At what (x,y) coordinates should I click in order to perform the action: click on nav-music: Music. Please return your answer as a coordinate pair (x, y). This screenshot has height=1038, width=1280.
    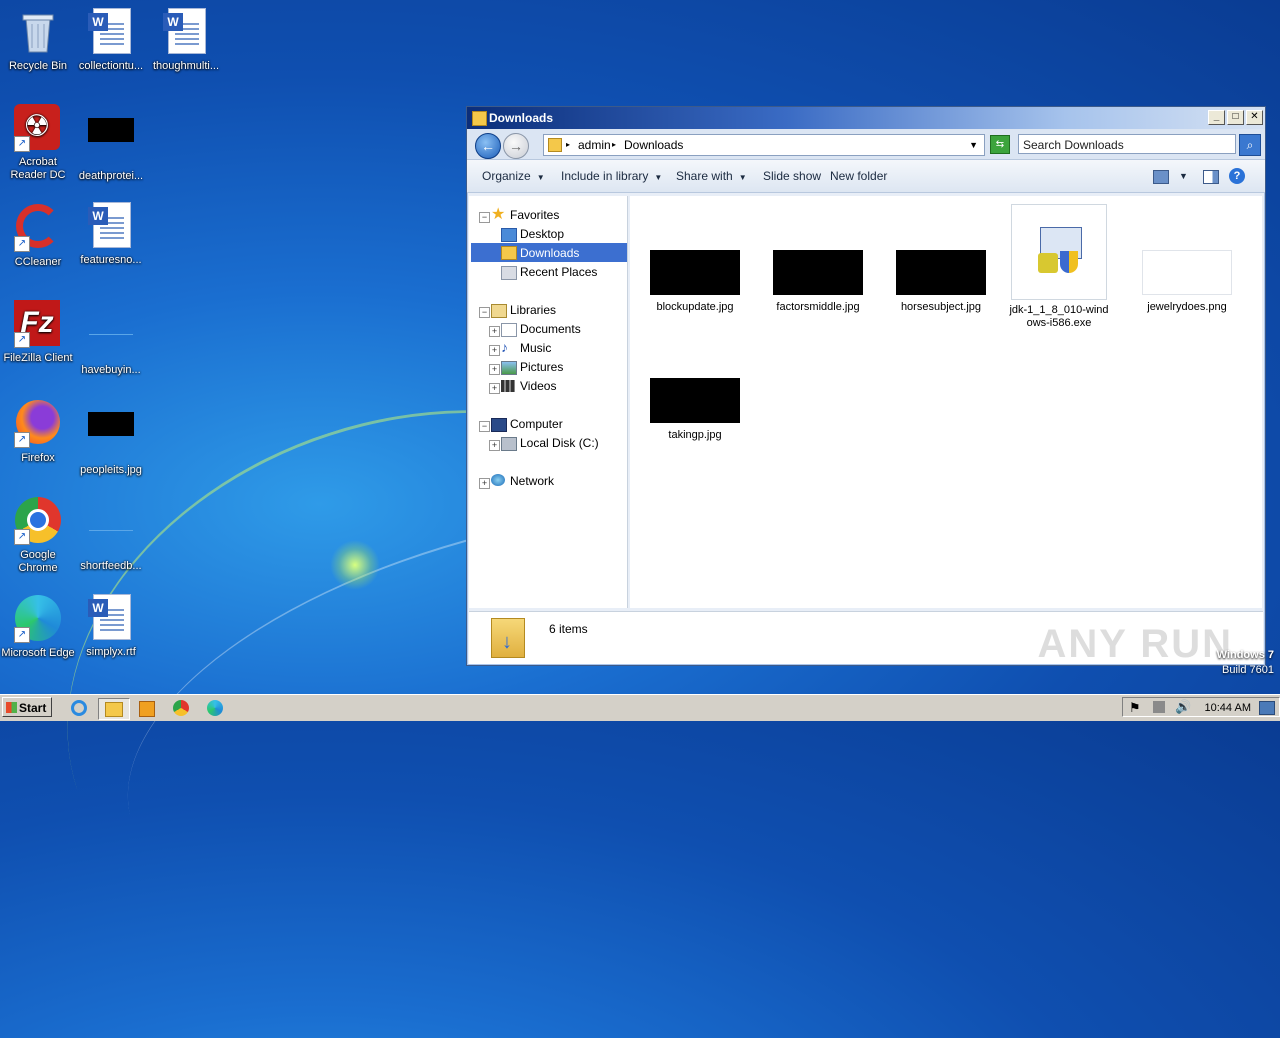
    Looking at the image, I should click on (535, 348).